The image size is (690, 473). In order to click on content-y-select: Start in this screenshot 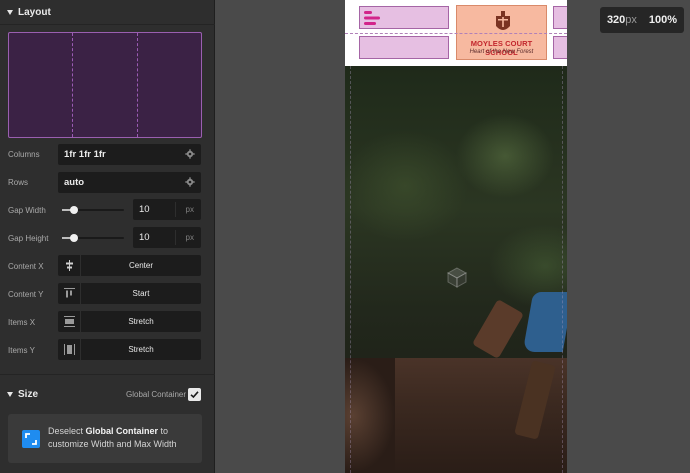, I will do `click(129, 293)`.